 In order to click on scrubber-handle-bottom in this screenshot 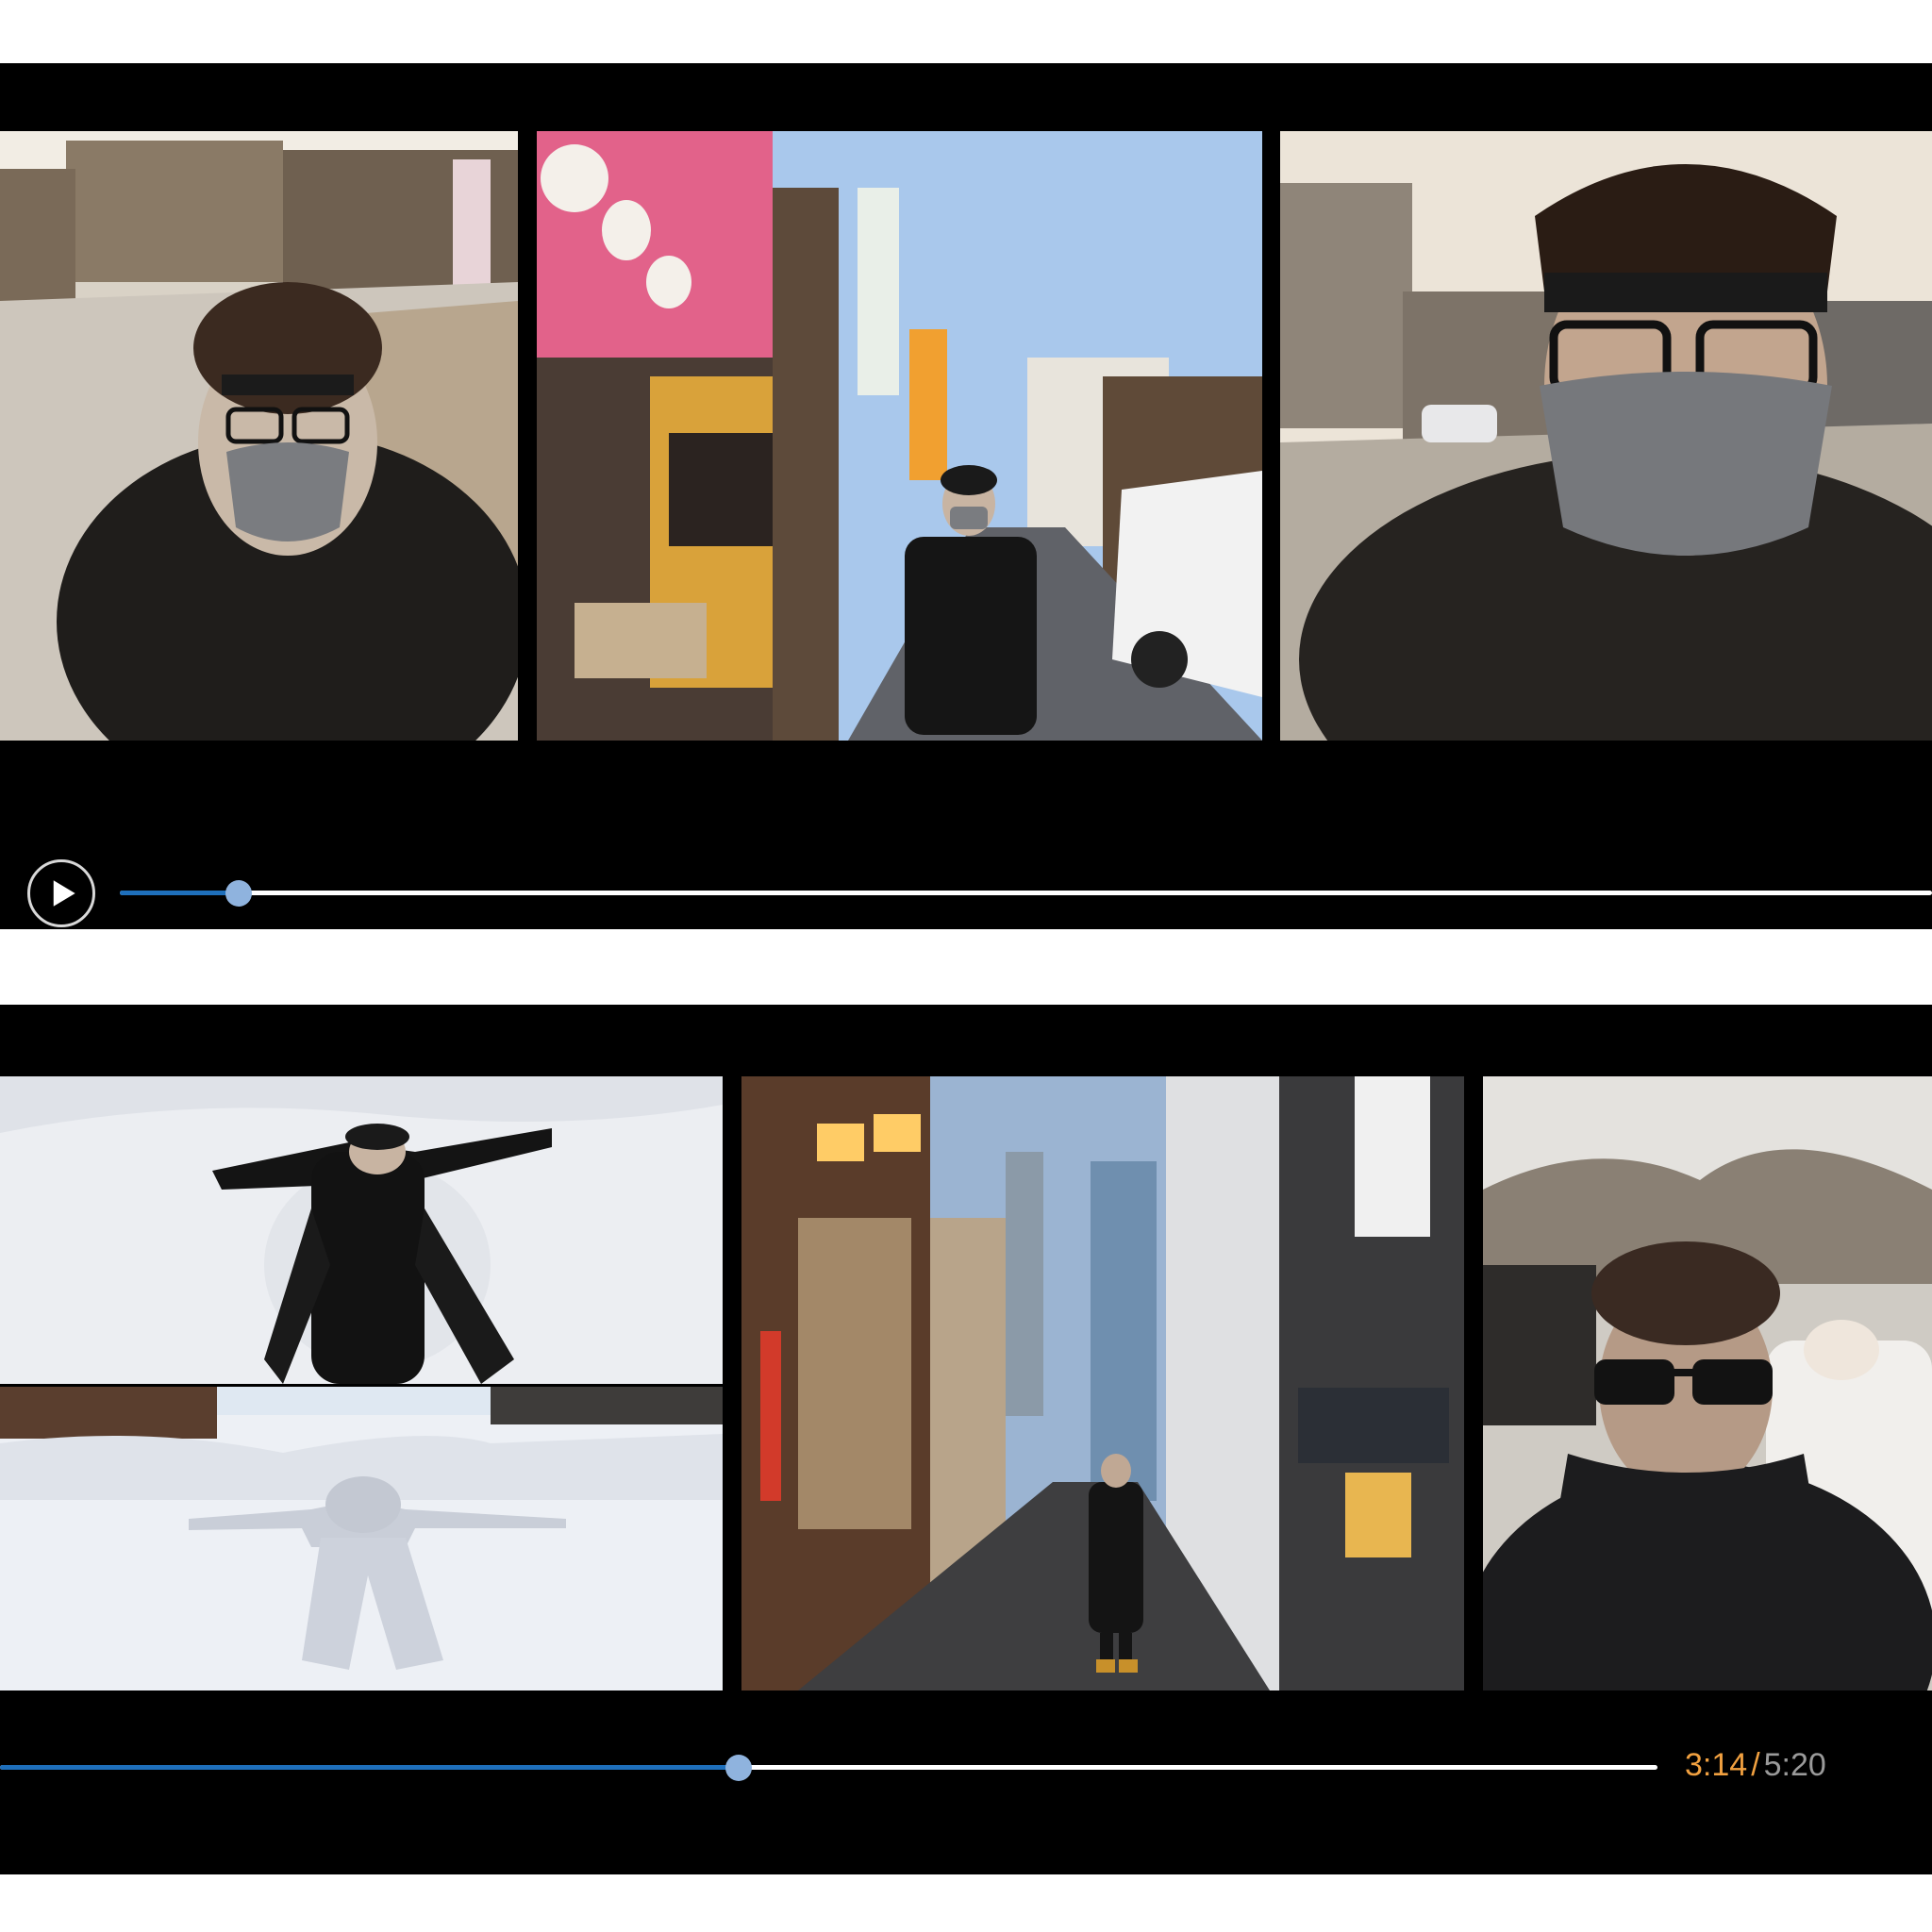, I will do `click(738, 1768)`.